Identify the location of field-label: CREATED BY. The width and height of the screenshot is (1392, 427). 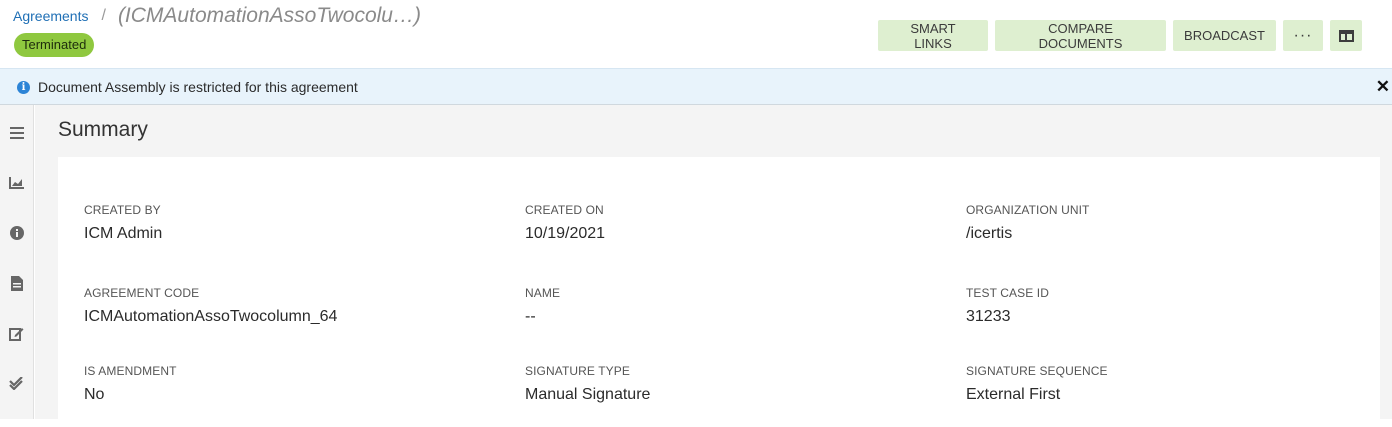
(122, 210).